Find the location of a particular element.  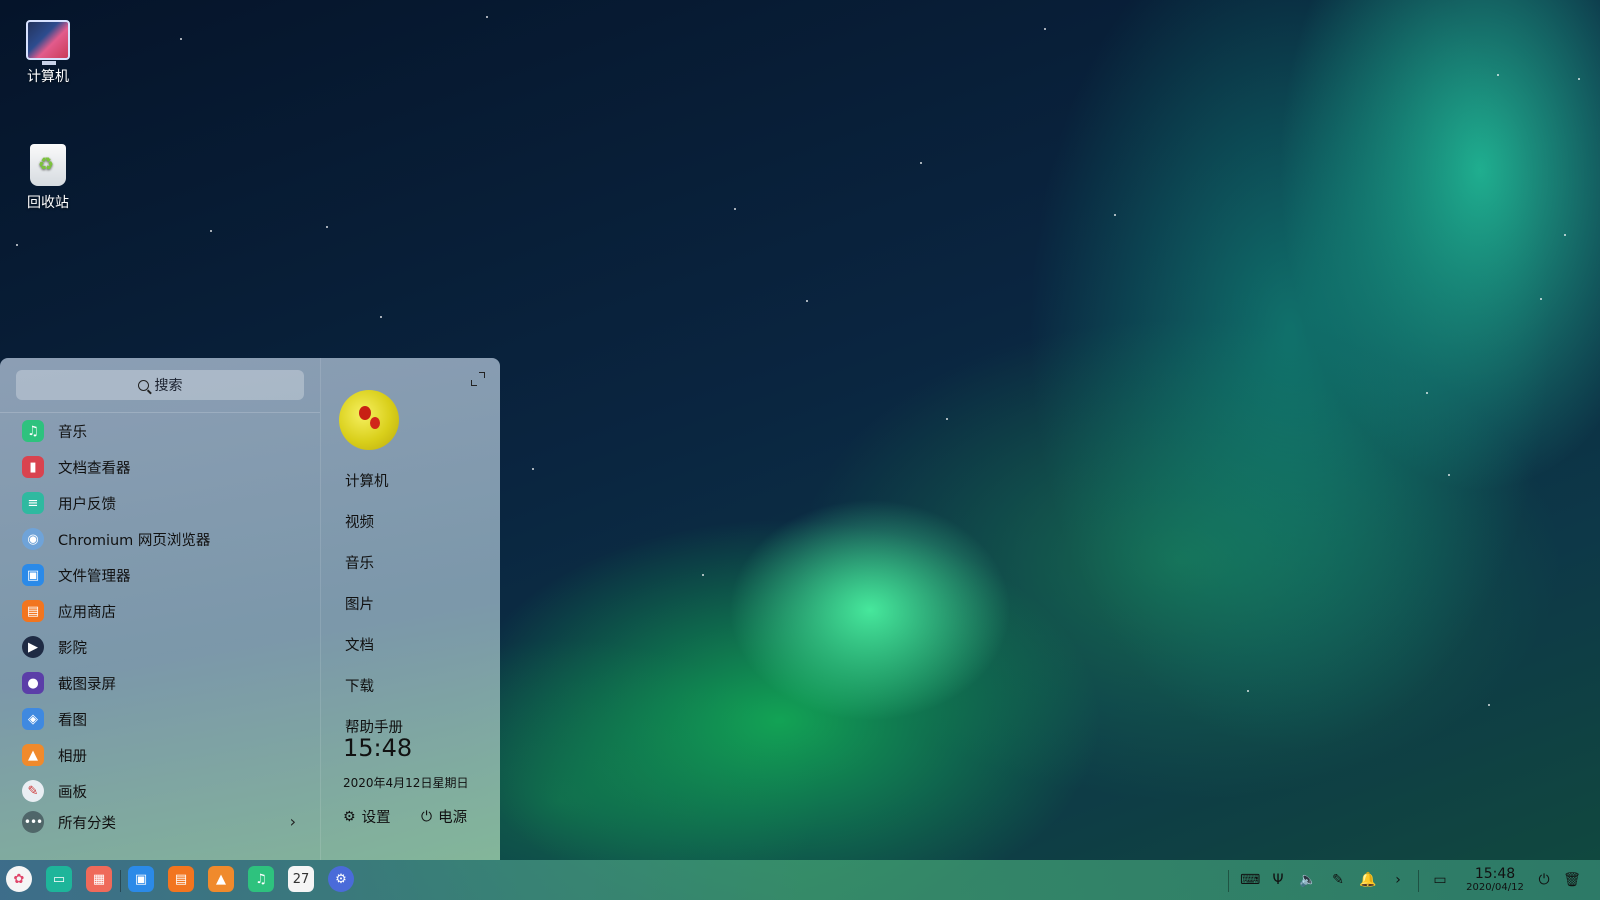

feedback-icon: ≡ is located at coordinates (33, 503).